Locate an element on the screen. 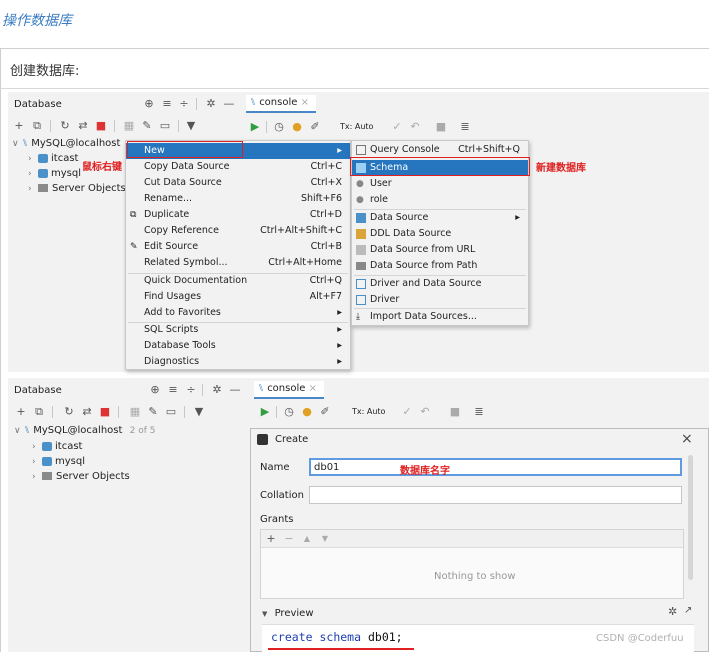 The height and width of the screenshot is (652, 709). move-up-icon: ▲ is located at coordinates (307, 539).